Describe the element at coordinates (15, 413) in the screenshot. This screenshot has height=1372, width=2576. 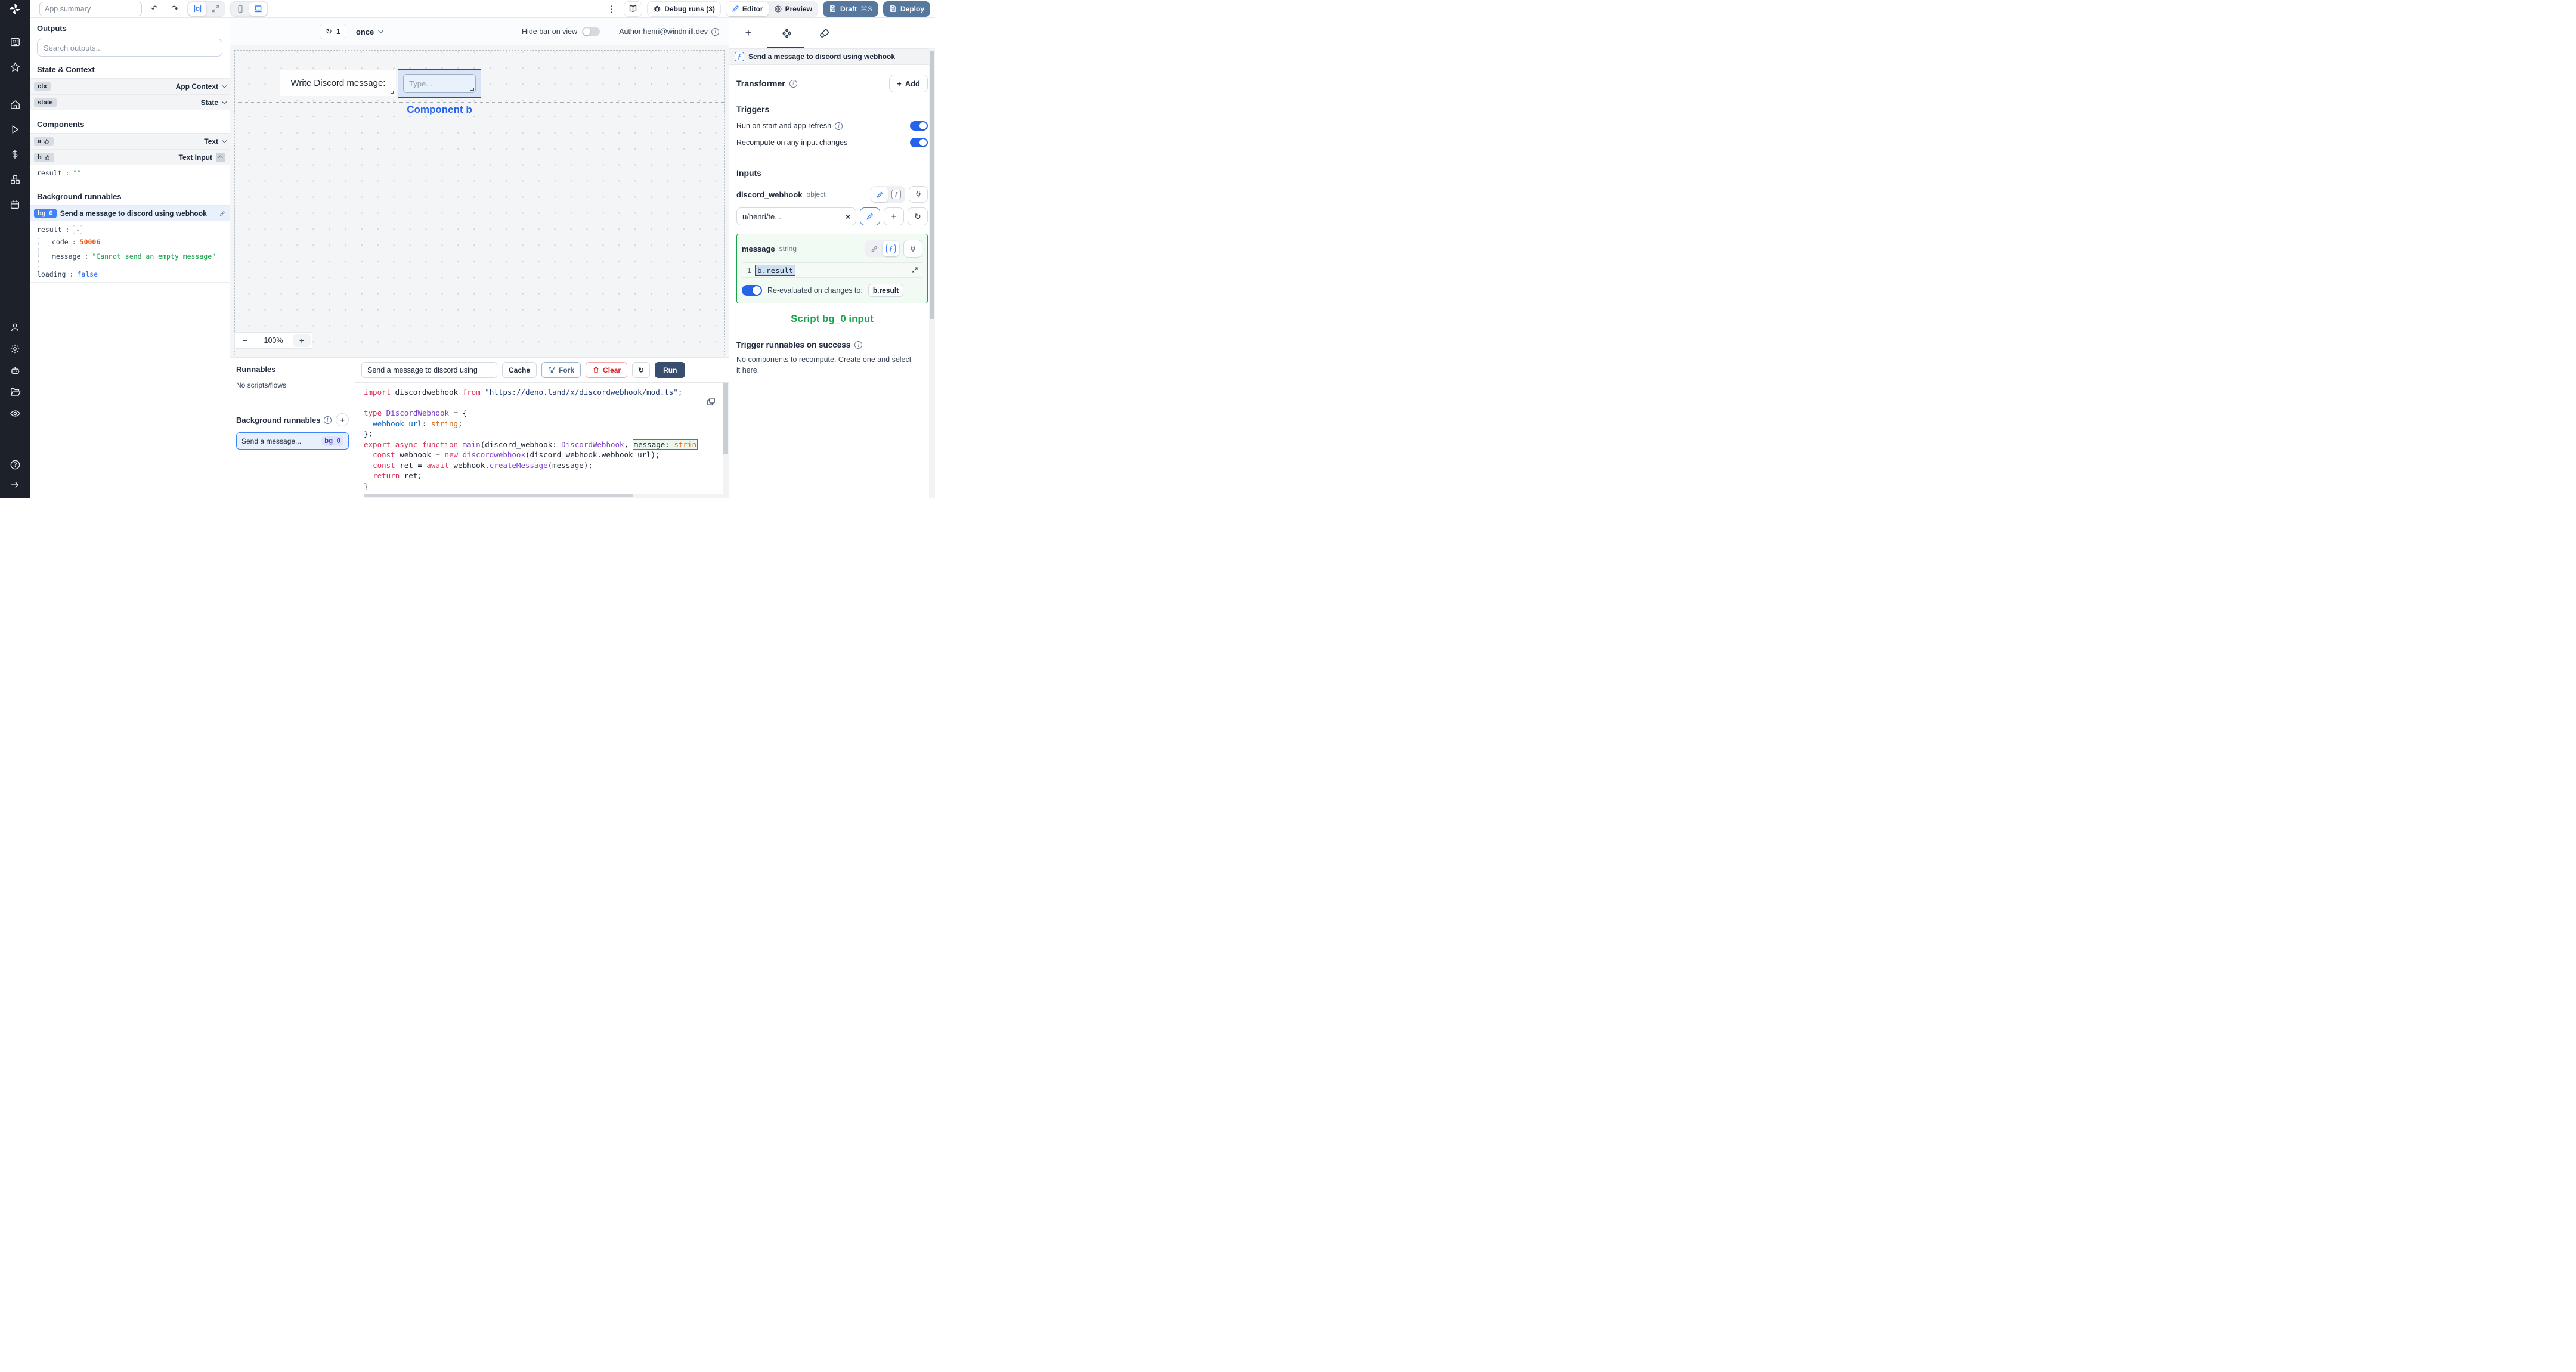
I see `audit-eye-icon` at that location.